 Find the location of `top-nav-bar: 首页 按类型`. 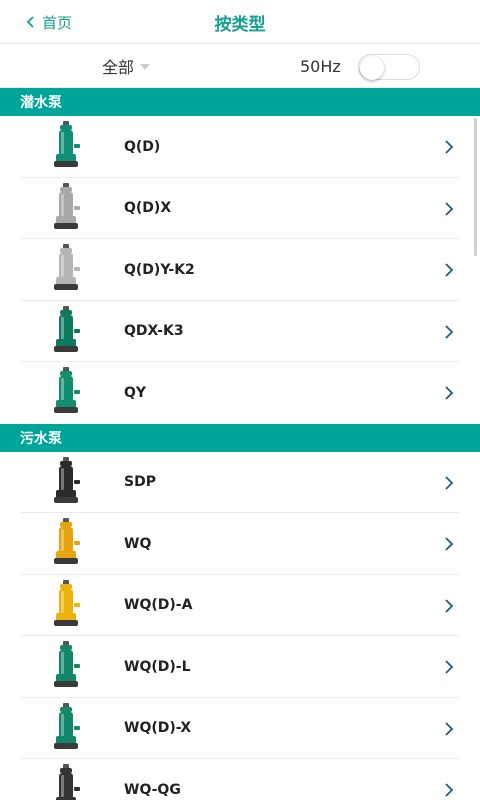

top-nav-bar: 首页 按类型 is located at coordinates (240, 22).